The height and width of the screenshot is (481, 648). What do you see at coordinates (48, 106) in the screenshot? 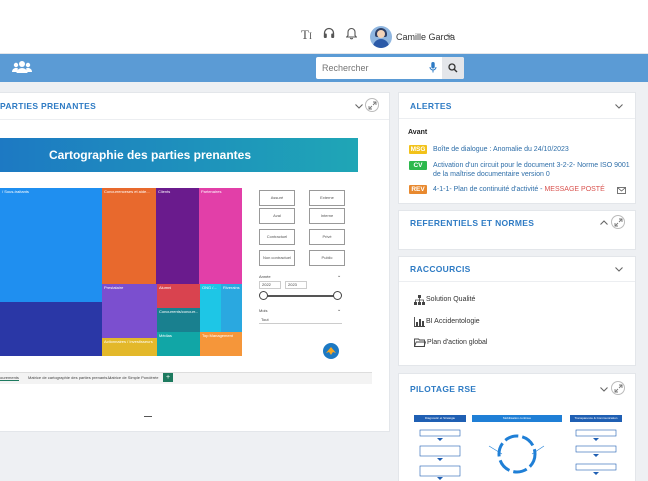
I see `panel-title: PARTIES PRENANTES` at bounding box center [48, 106].